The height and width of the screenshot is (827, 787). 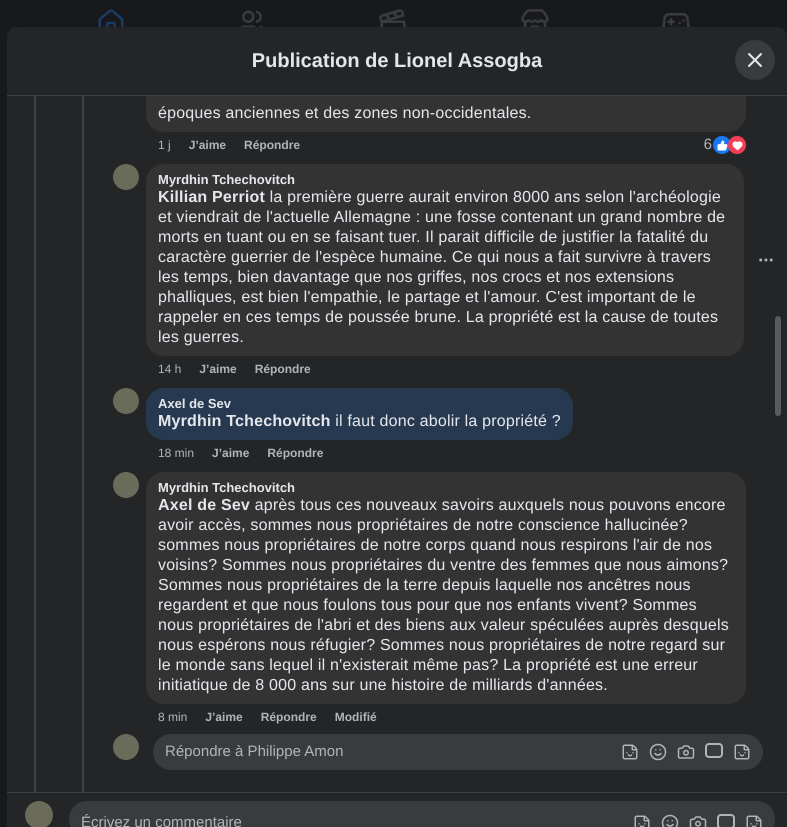 What do you see at coordinates (778, 366) in the screenshot?
I see `scrollbar-thumb` at bounding box center [778, 366].